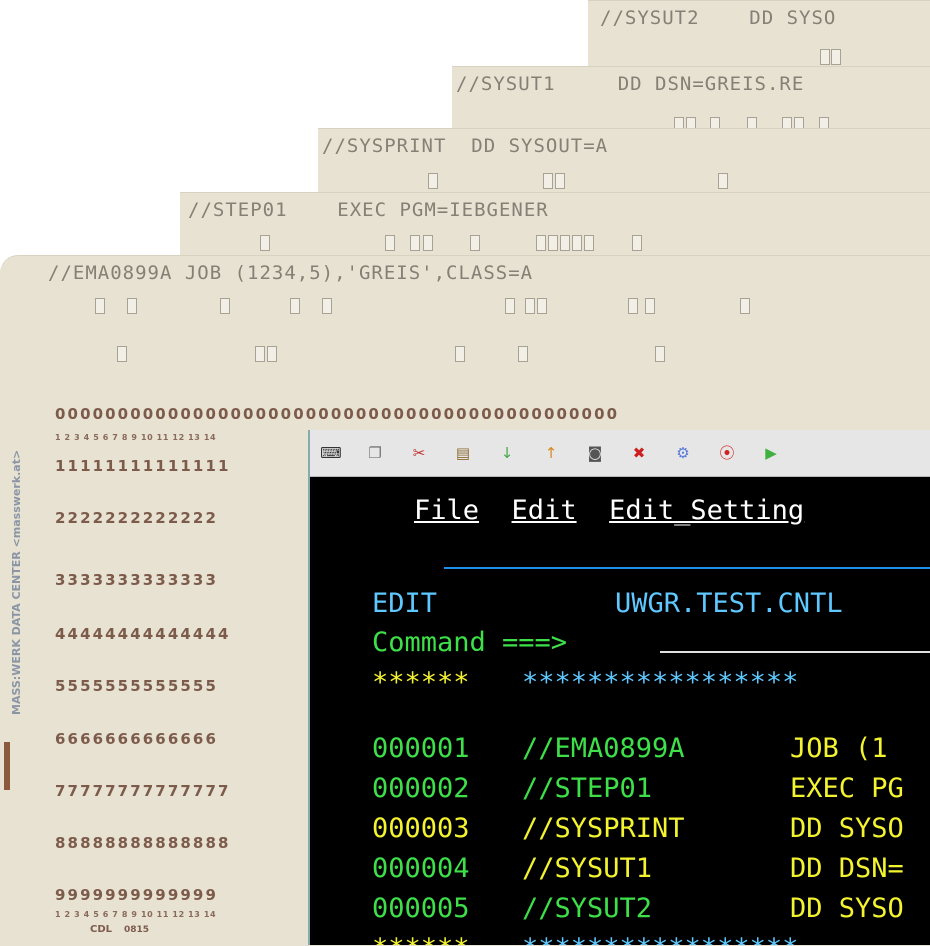 The width and height of the screenshot is (930, 946). Describe the element at coordinates (143, 466) in the screenshot. I see `digit-row-1: 11111111111111` at that location.